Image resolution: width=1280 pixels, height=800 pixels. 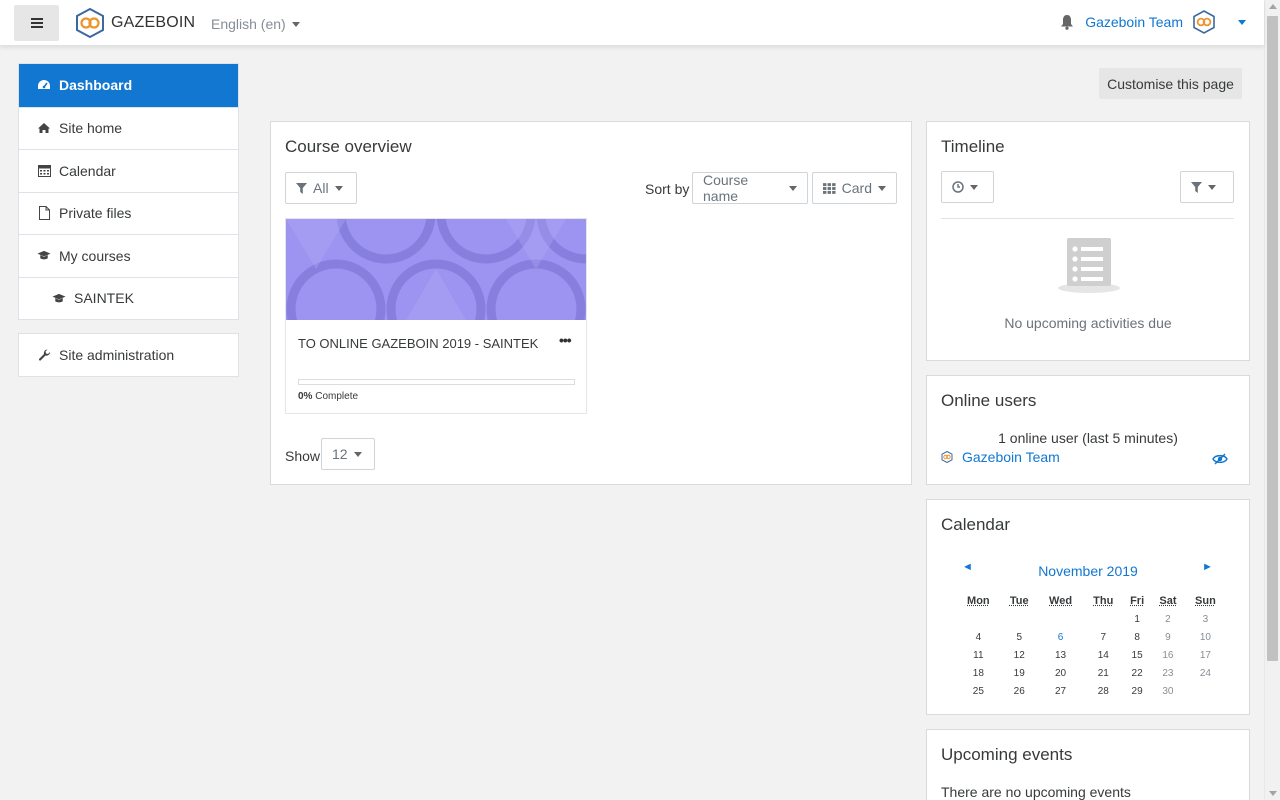 What do you see at coordinates (1204, 22) in the screenshot?
I see `avatar-icon` at bounding box center [1204, 22].